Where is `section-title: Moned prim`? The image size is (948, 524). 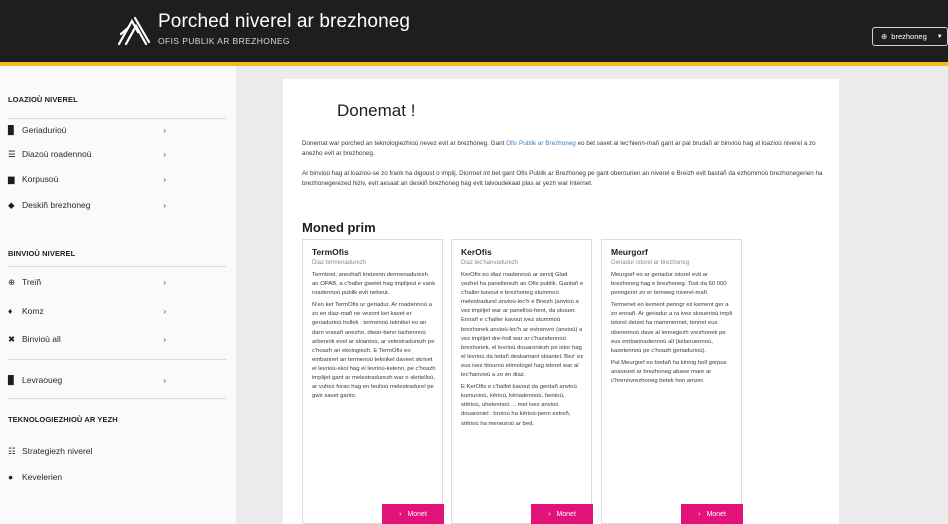
section-title: Moned prim is located at coordinates (339, 227).